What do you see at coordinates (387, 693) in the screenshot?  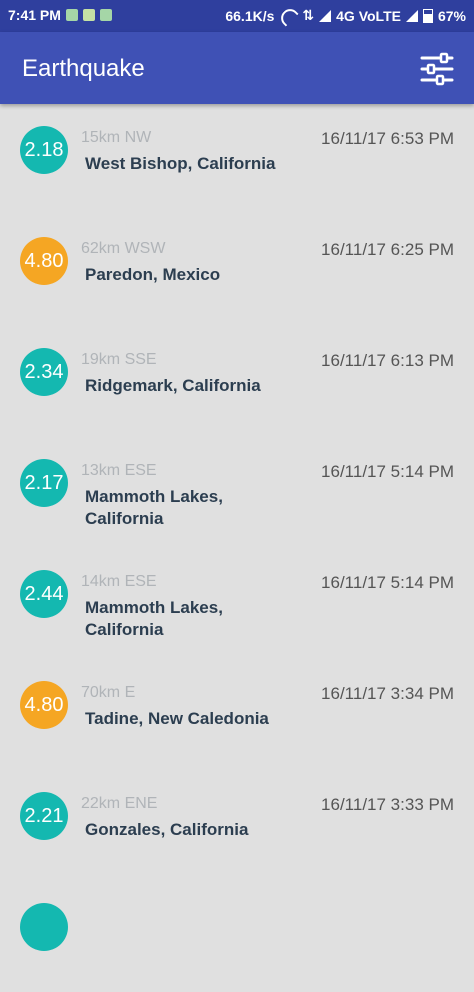 I see `quake-time: 16/11/17 3:34 PM` at bounding box center [387, 693].